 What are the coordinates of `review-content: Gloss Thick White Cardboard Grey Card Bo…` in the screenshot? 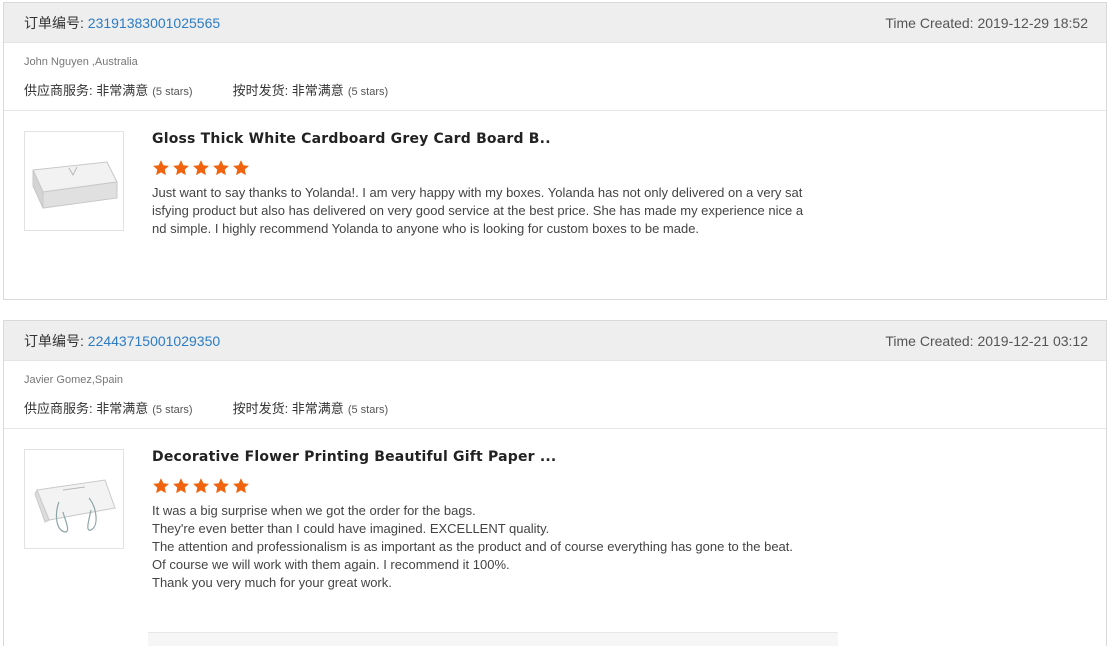 It's located at (478, 184).